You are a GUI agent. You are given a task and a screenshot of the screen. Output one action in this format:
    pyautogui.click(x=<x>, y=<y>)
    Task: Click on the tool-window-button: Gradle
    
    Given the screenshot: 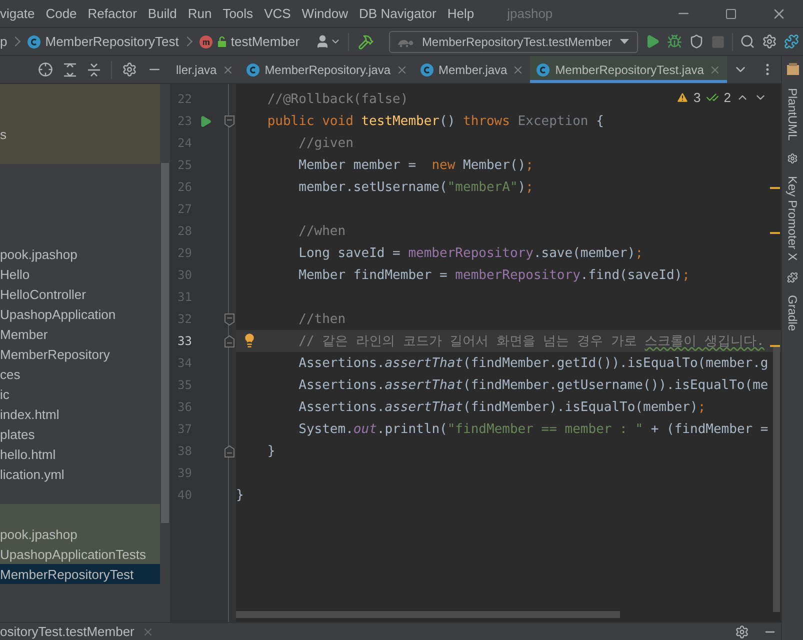 What is the action you would take?
    pyautogui.click(x=793, y=313)
    